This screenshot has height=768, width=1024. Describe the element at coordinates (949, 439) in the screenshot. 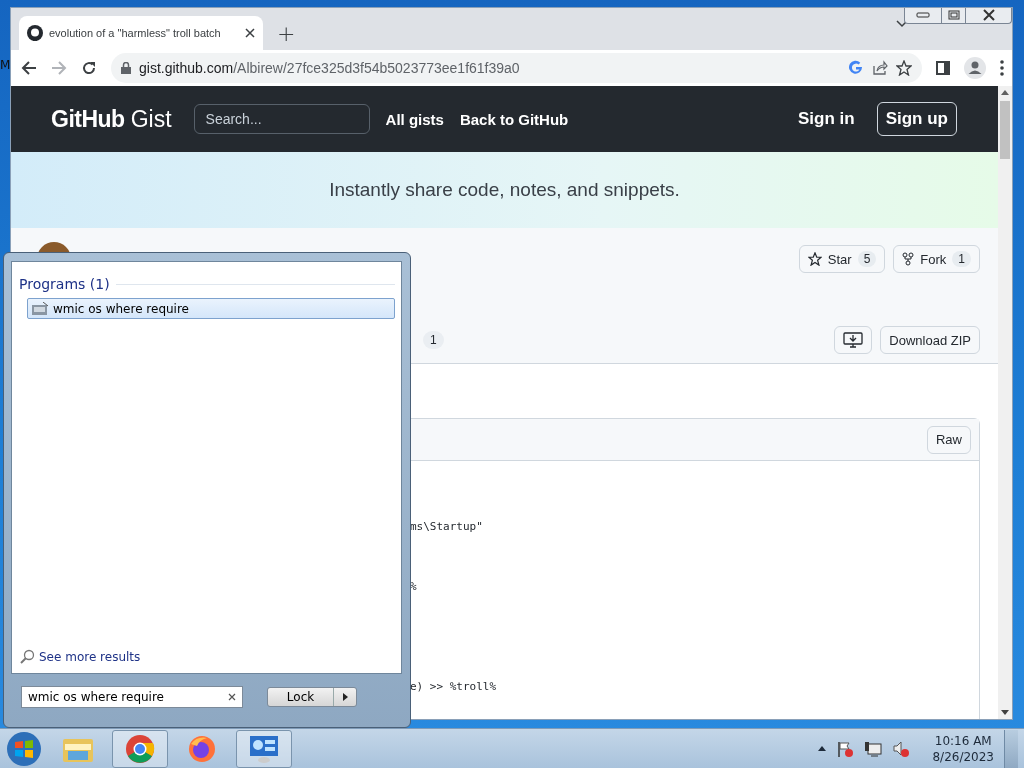

I see `raw-button: Raw` at that location.